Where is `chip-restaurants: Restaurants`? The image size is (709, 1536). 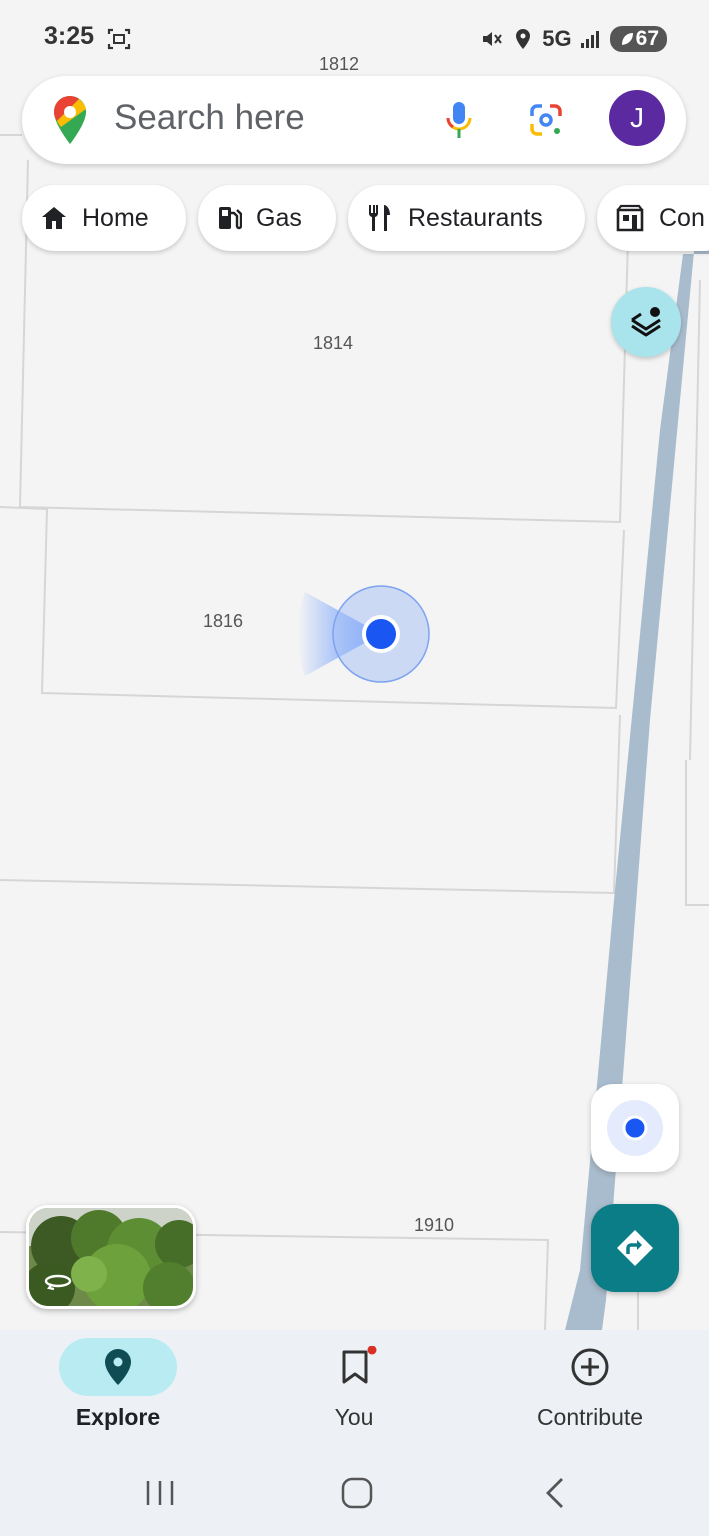
chip-restaurants: Restaurants is located at coordinates (466, 218).